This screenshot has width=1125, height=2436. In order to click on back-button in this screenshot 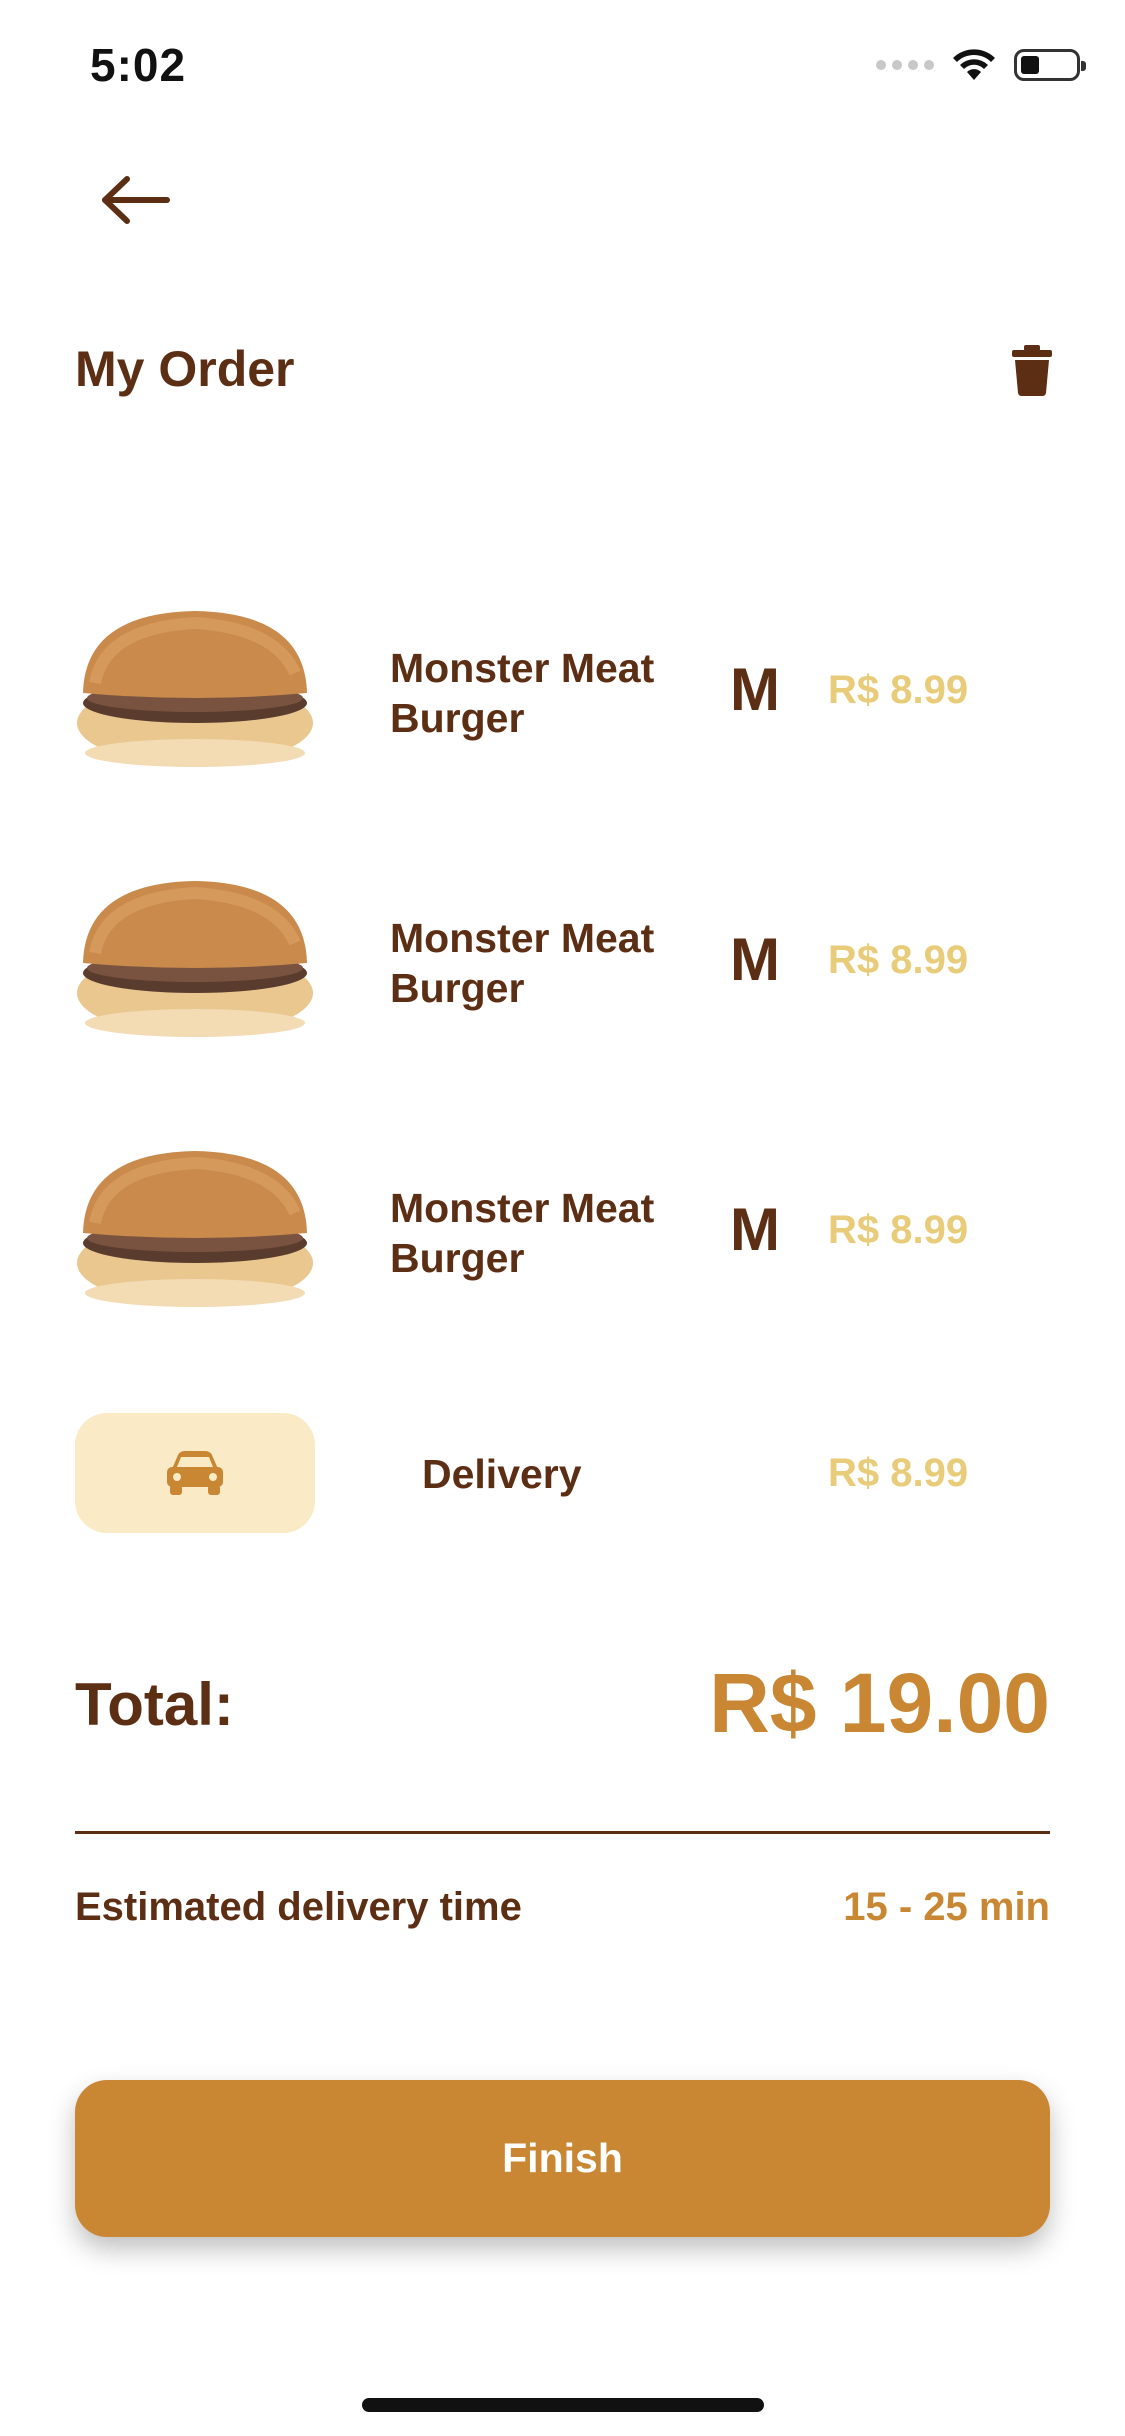, I will do `click(135, 200)`.